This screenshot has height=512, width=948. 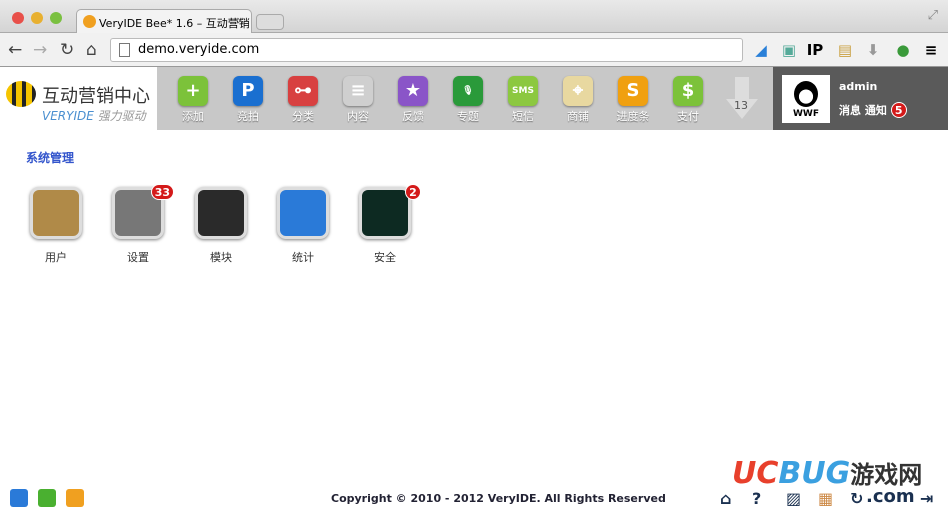 What do you see at coordinates (688, 91) in the screenshot?
I see `toolbar-icon: $` at bounding box center [688, 91].